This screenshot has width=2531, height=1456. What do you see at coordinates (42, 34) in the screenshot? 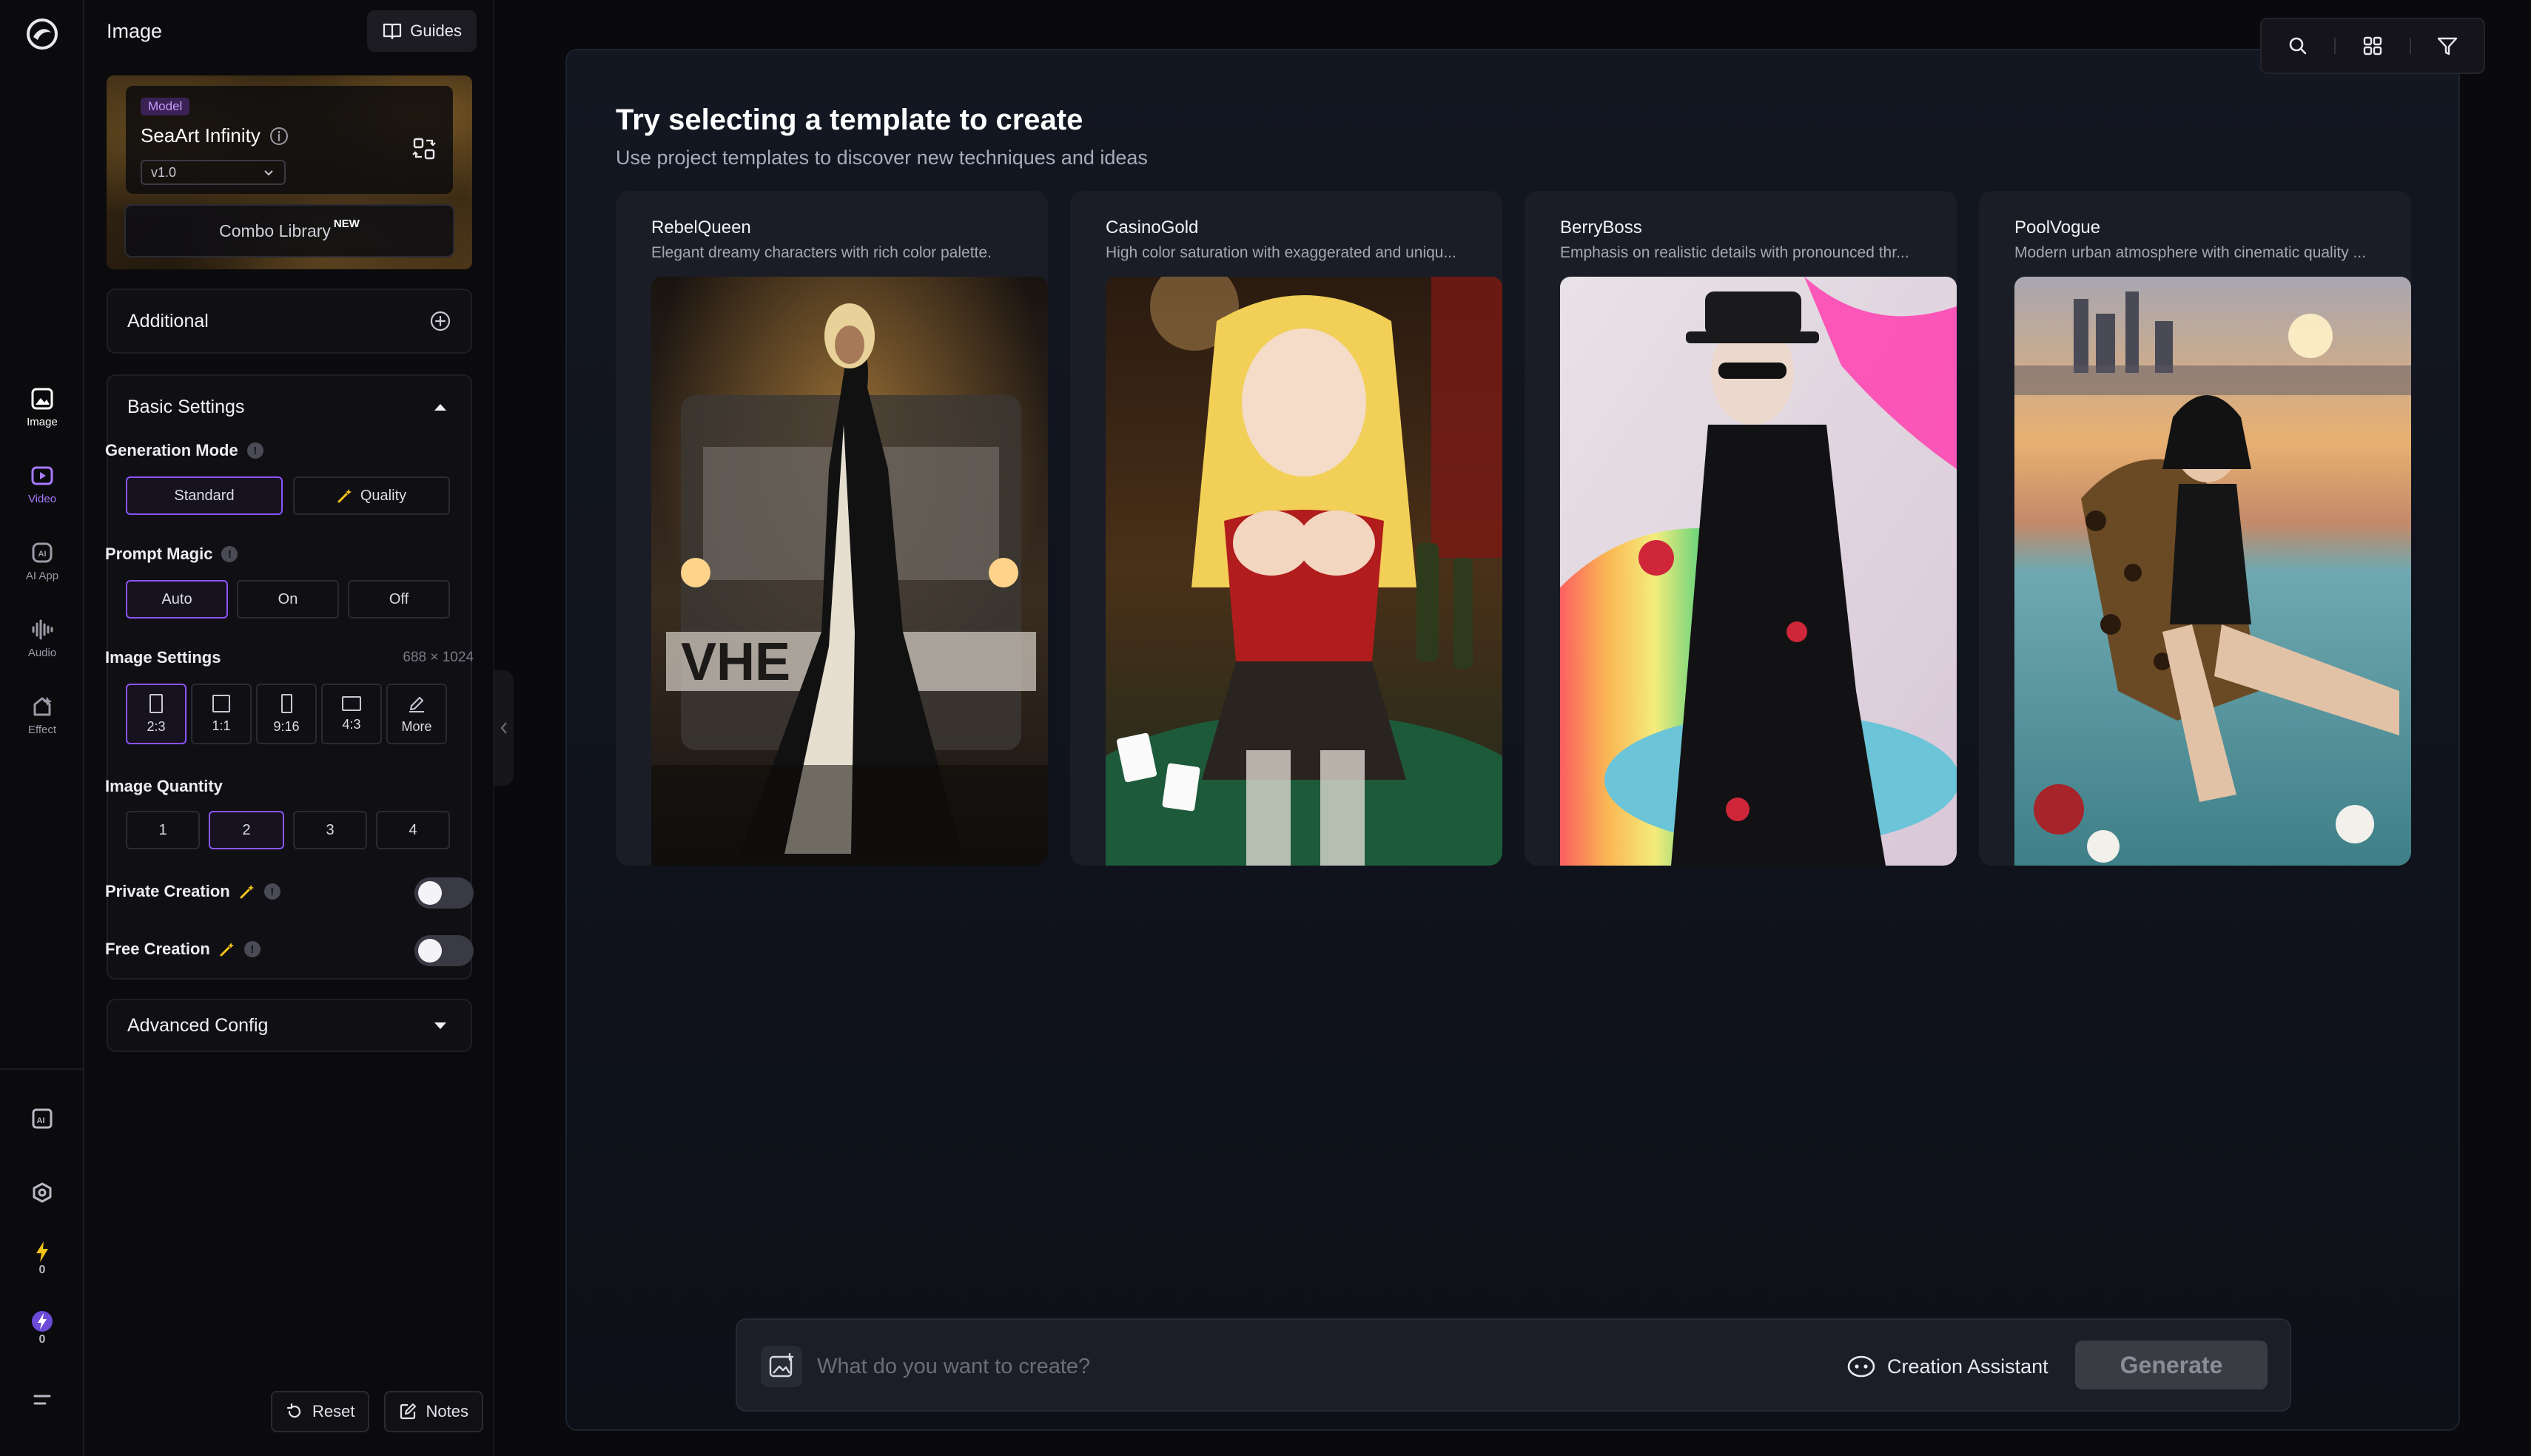
I see `seaart-logo-icon` at bounding box center [42, 34].